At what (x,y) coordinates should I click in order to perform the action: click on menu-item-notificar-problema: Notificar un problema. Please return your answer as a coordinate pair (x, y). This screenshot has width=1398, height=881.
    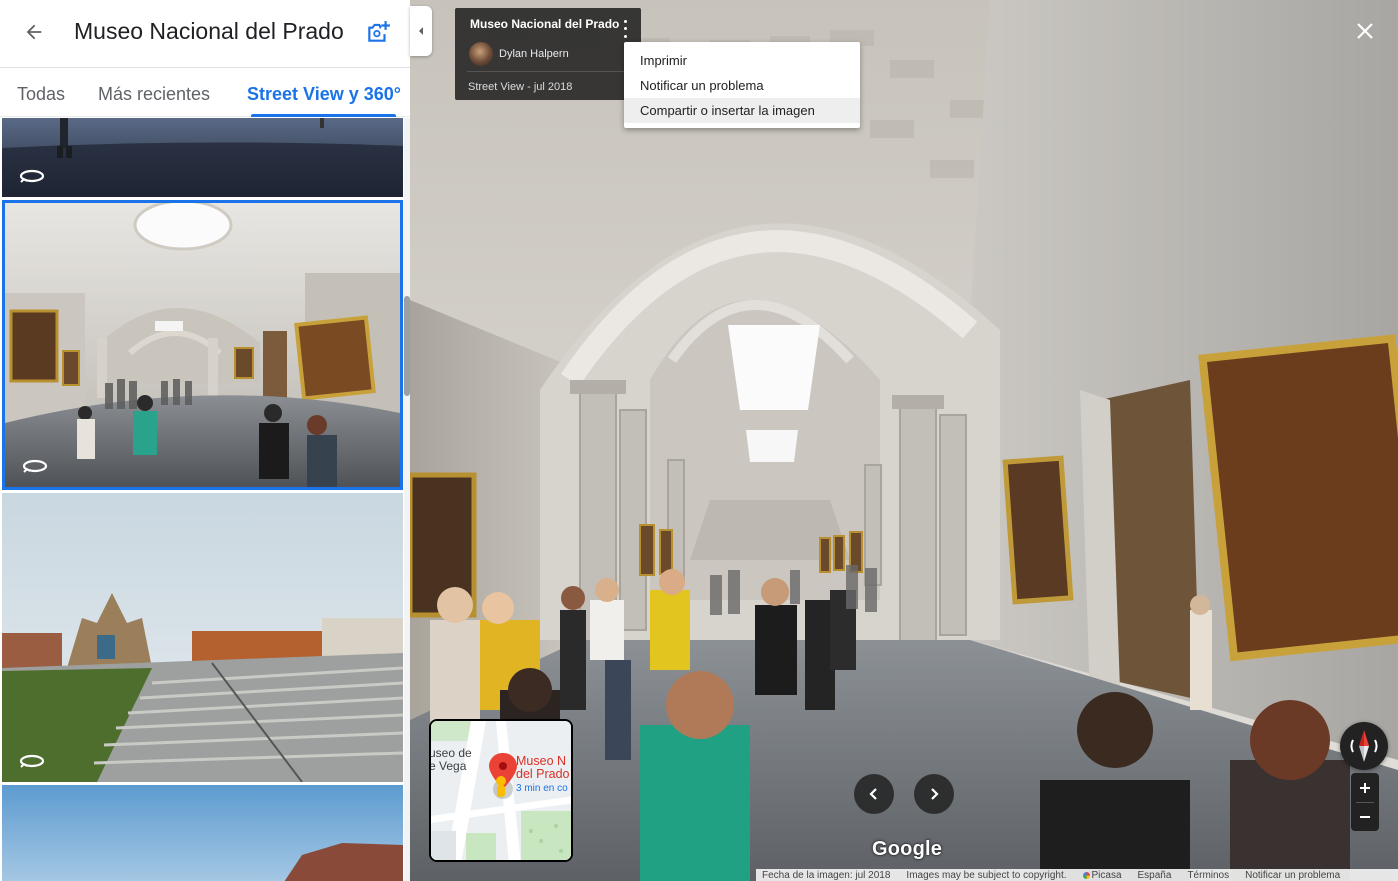
    Looking at the image, I should click on (742, 85).